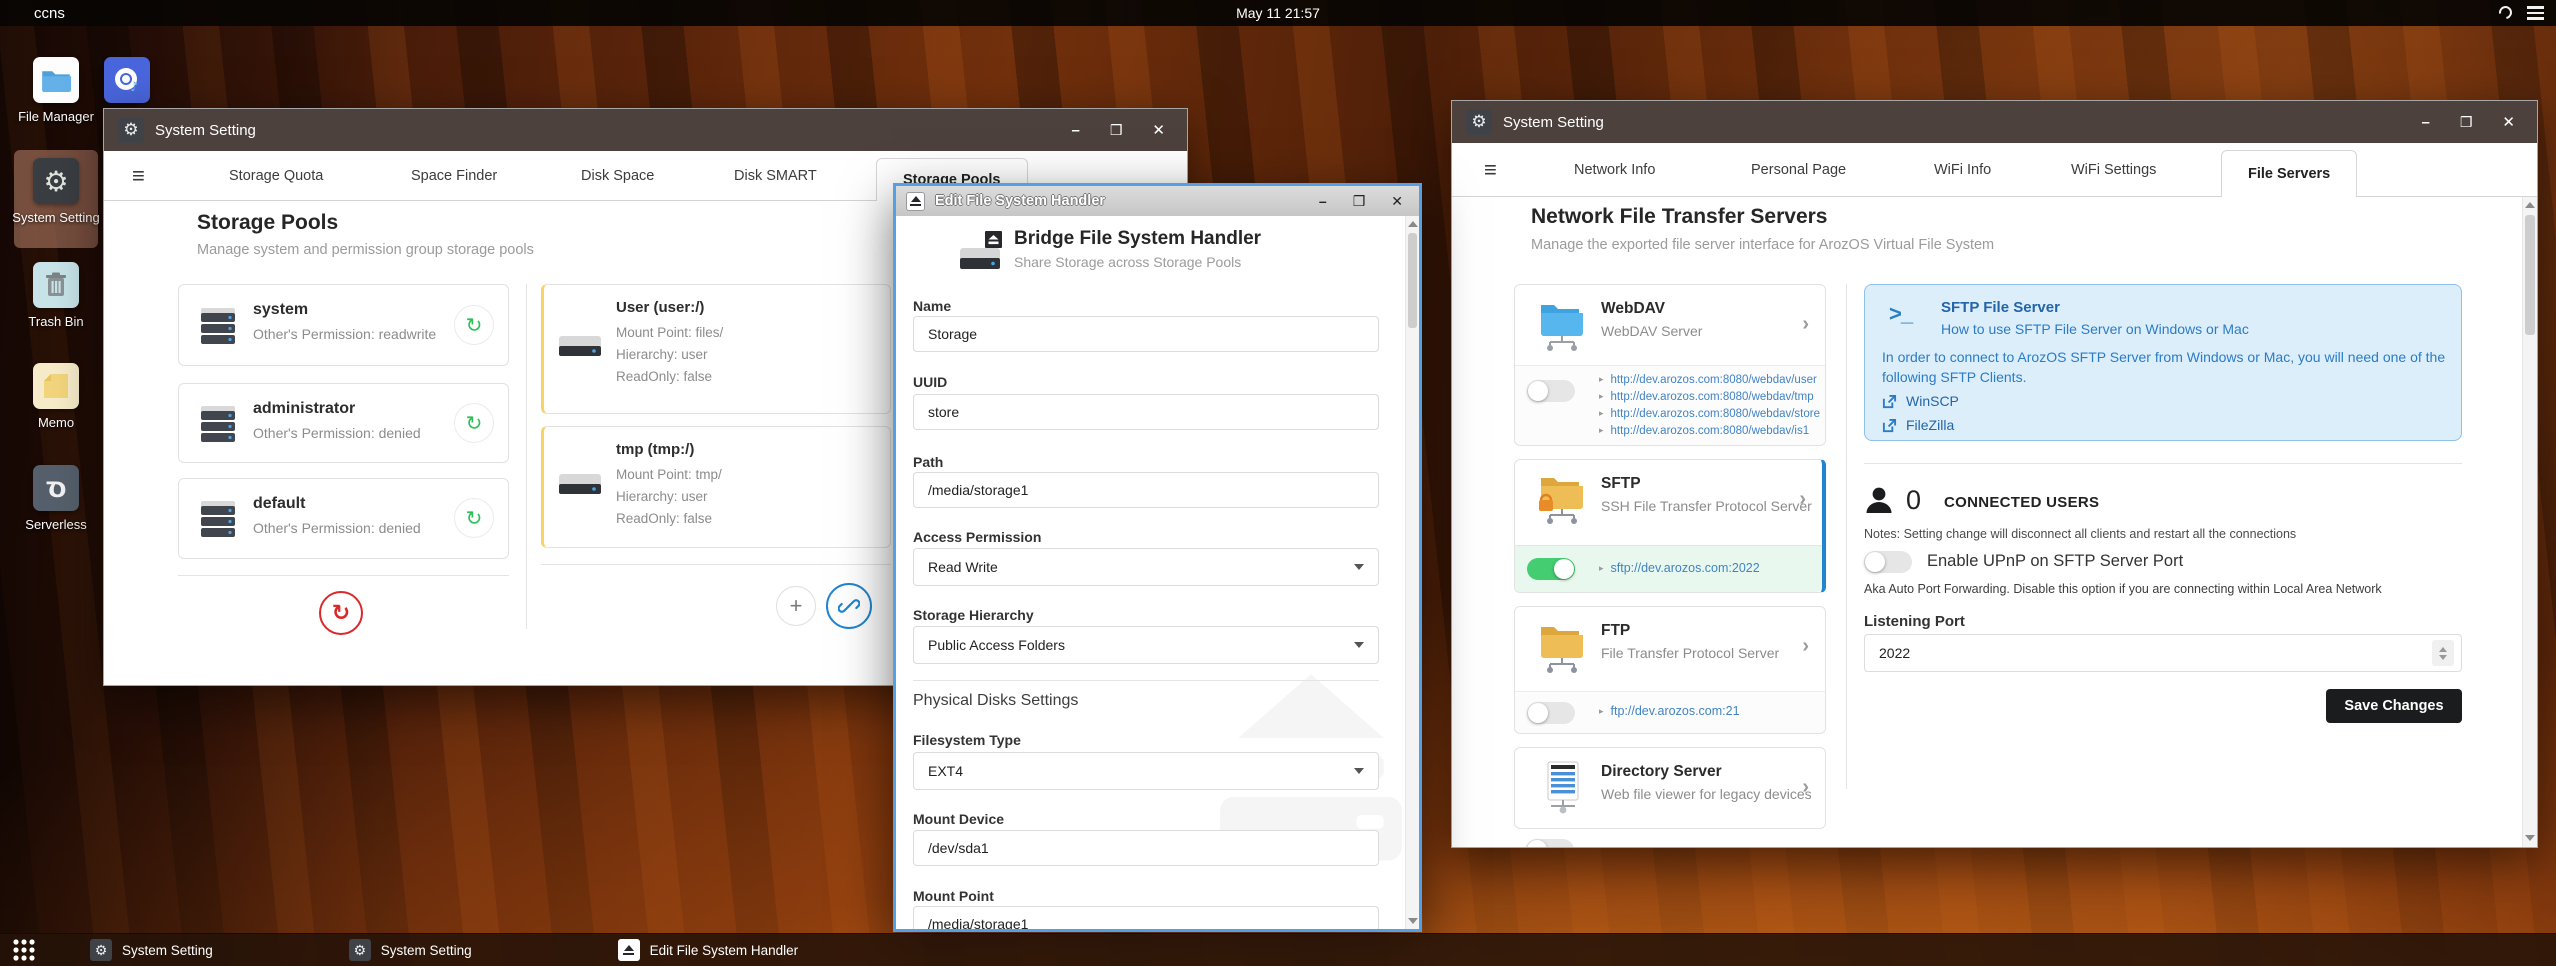  Describe the element at coordinates (1614, 170) in the screenshot. I see `tab-network-info: Network Info` at that location.